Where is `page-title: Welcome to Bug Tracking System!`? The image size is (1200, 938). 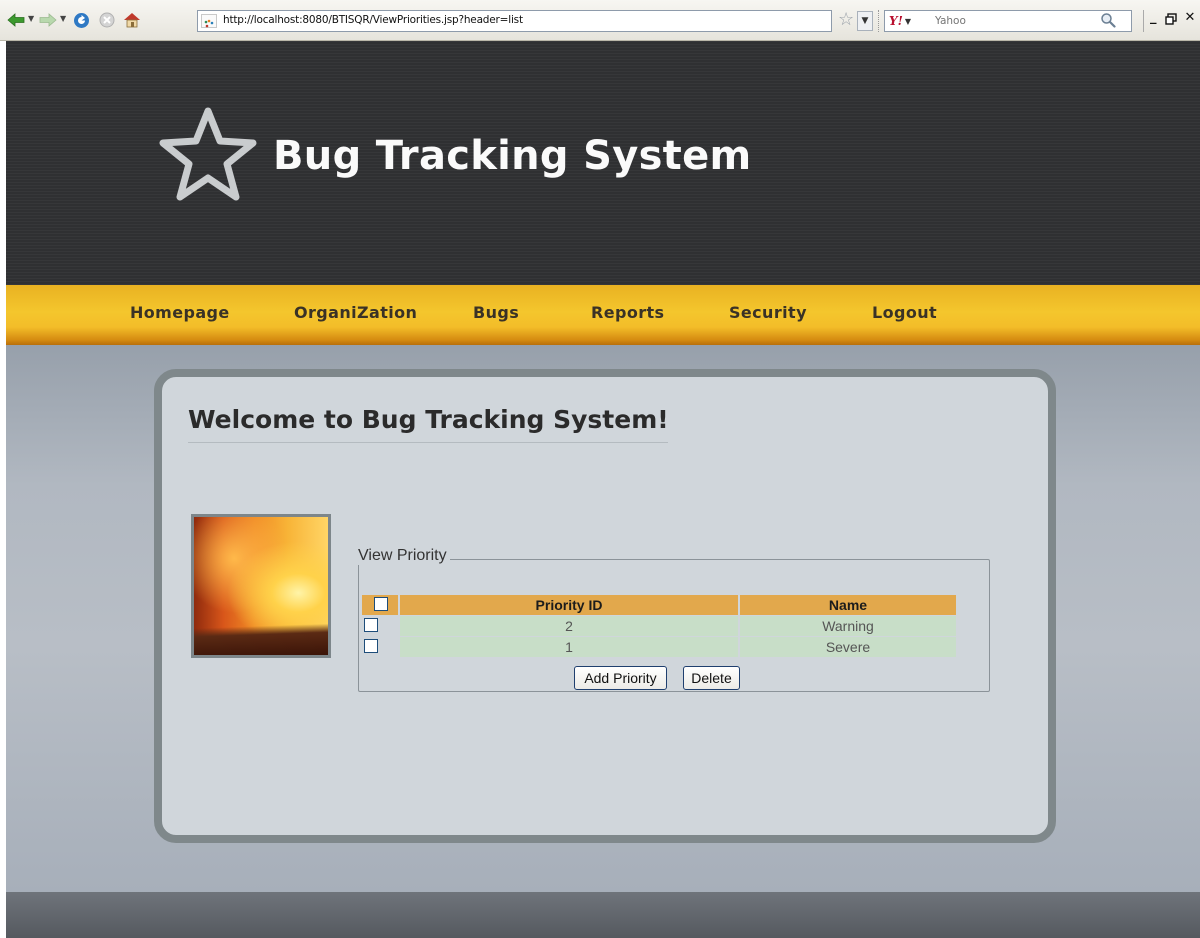
page-title: Welcome to Bug Tracking System! is located at coordinates (428, 424).